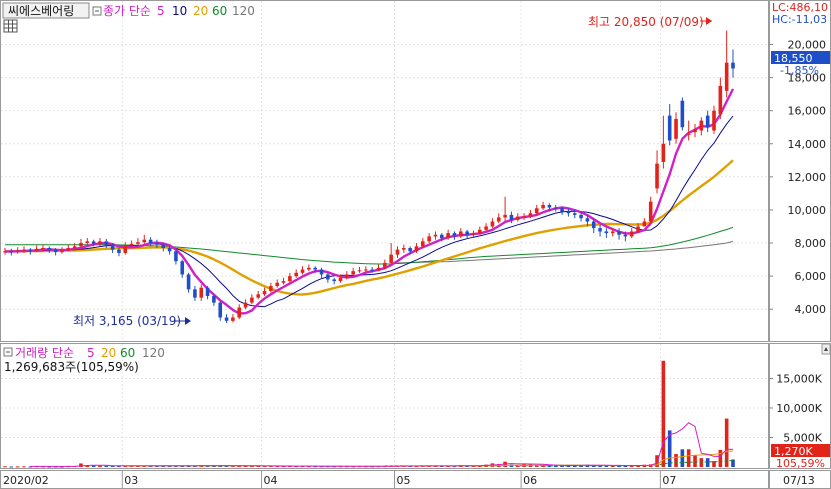 The image size is (831, 489). What do you see at coordinates (799, 70) in the screenshot?
I see `current-price-change: -1,85%` at bounding box center [799, 70].